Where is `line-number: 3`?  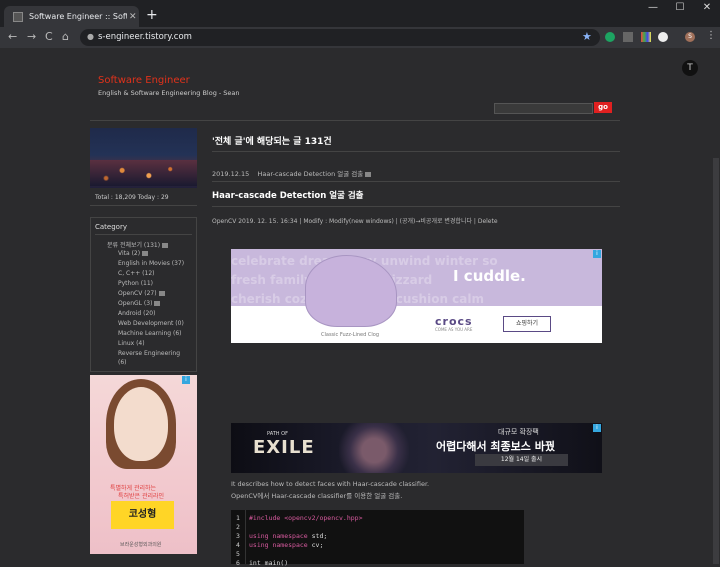
line-number: 3 is located at coordinates (238, 536).